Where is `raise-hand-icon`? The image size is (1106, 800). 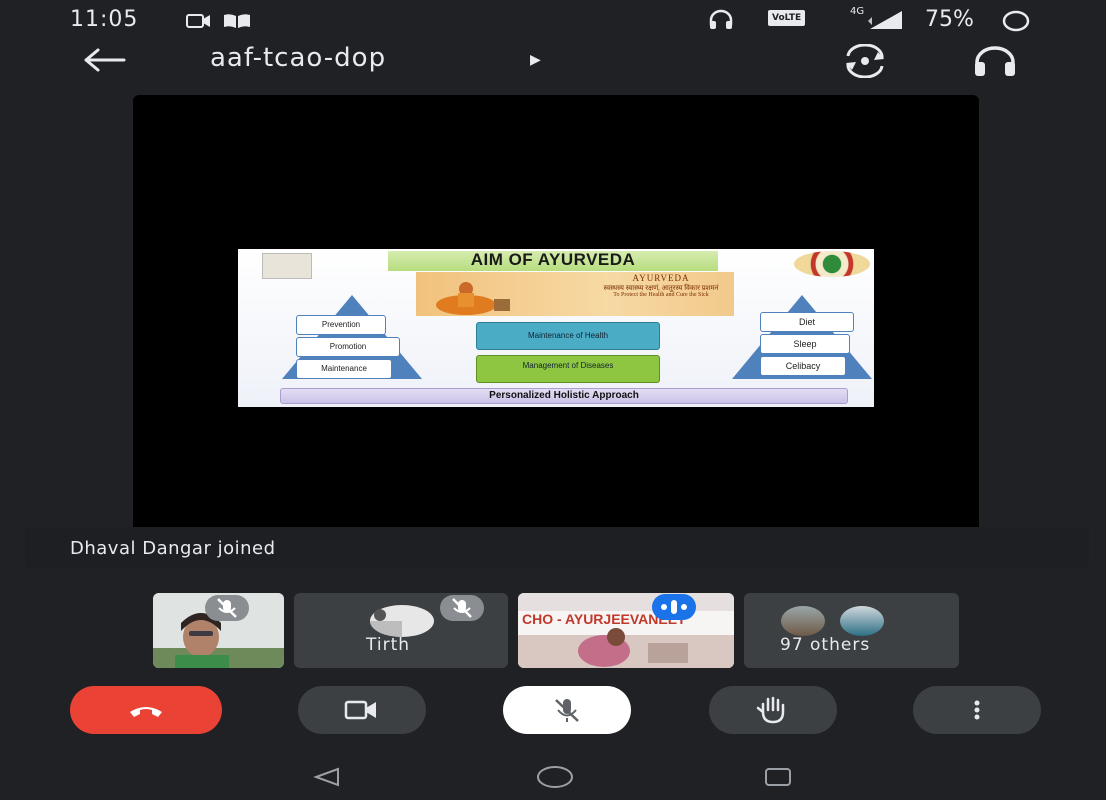
raise-hand-icon is located at coordinates (770, 710).